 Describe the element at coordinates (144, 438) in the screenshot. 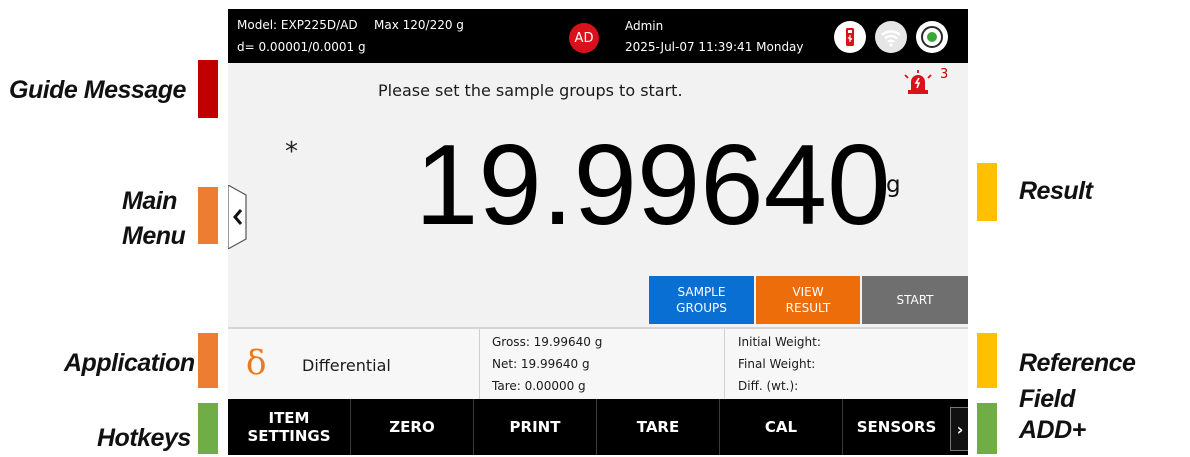

I see `callout-hotkeys: Hotkeys` at that location.